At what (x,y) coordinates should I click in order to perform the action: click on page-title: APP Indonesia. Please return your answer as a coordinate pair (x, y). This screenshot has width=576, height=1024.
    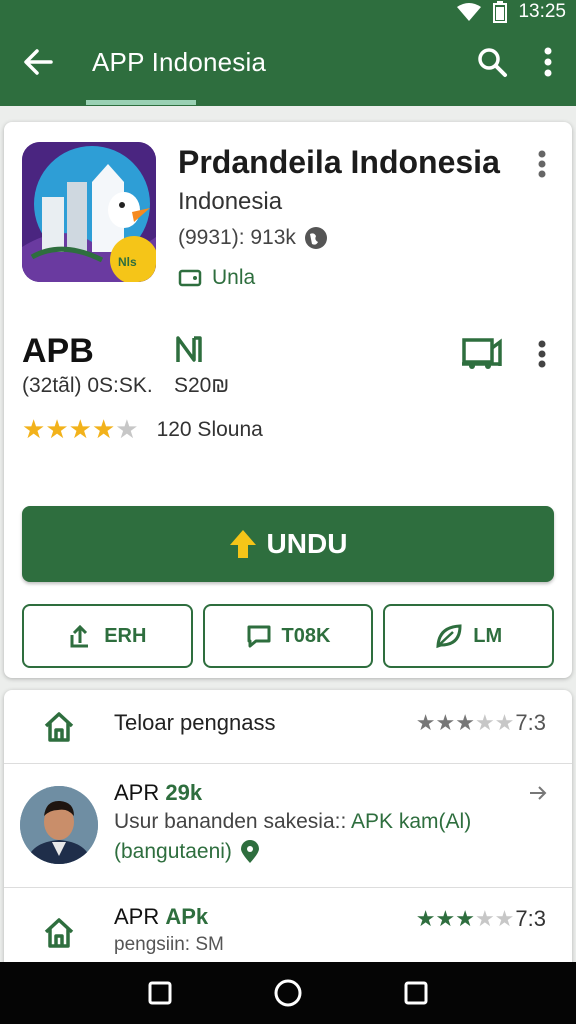
    Looking at the image, I should click on (179, 61).